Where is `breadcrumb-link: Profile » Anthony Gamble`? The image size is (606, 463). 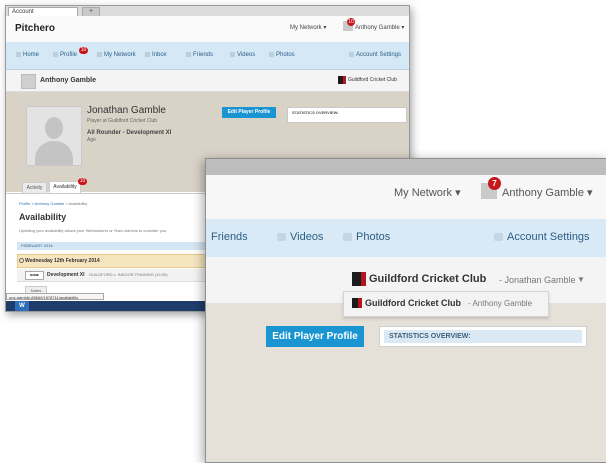 breadcrumb-link: Profile » Anthony Gamble is located at coordinates (41, 203).